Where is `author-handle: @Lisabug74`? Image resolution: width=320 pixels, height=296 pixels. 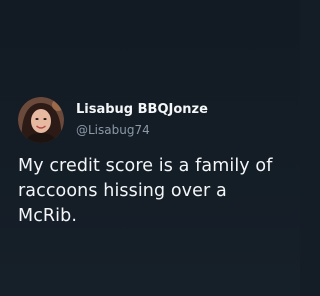 author-handle: @Lisabug74 is located at coordinates (142, 130).